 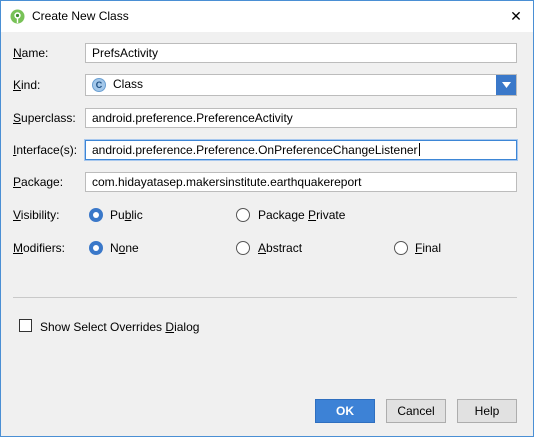 I want to click on interfaces-label: Interface(s):, so click(x=45, y=150).